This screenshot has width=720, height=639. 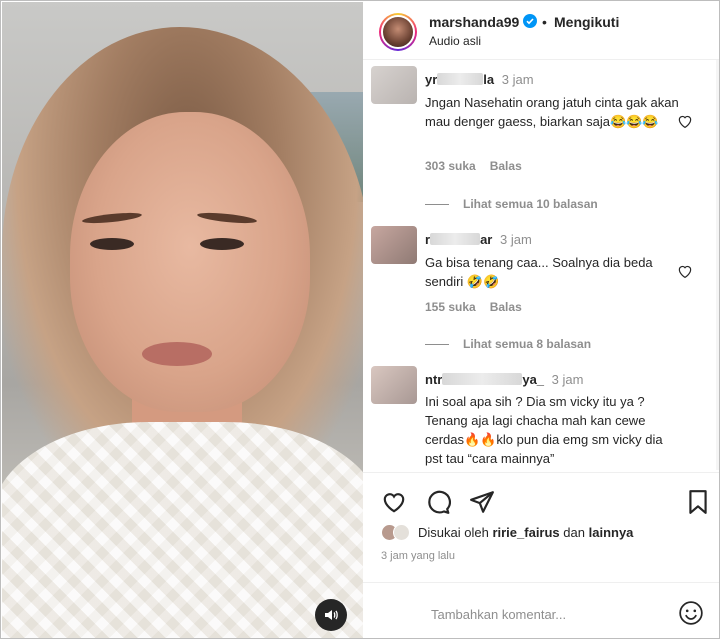 I want to click on follow-status-button: Mengikuti, so click(x=586, y=22).